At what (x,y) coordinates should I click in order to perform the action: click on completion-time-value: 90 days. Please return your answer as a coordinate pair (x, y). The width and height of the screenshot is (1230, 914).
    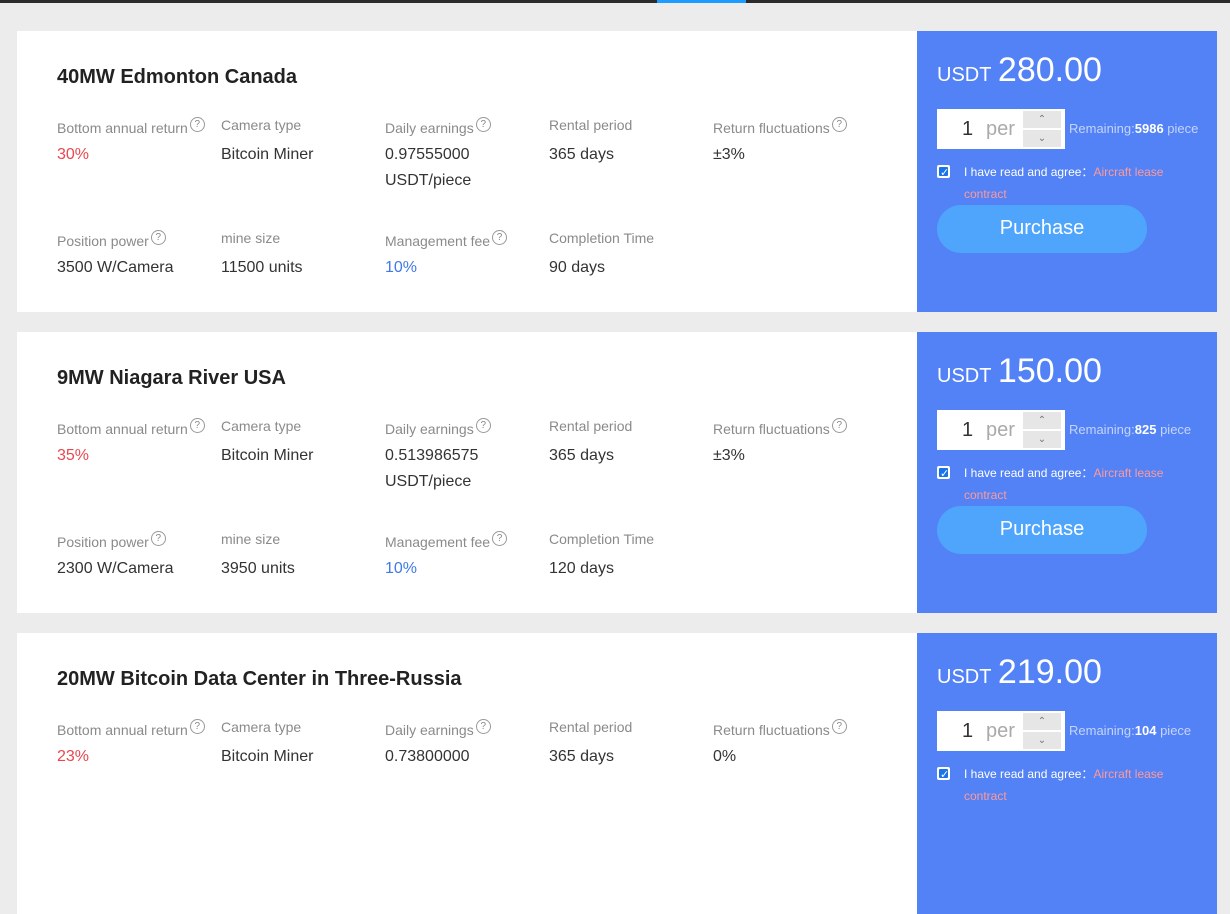
    Looking at the image, I should click on (577, 267).